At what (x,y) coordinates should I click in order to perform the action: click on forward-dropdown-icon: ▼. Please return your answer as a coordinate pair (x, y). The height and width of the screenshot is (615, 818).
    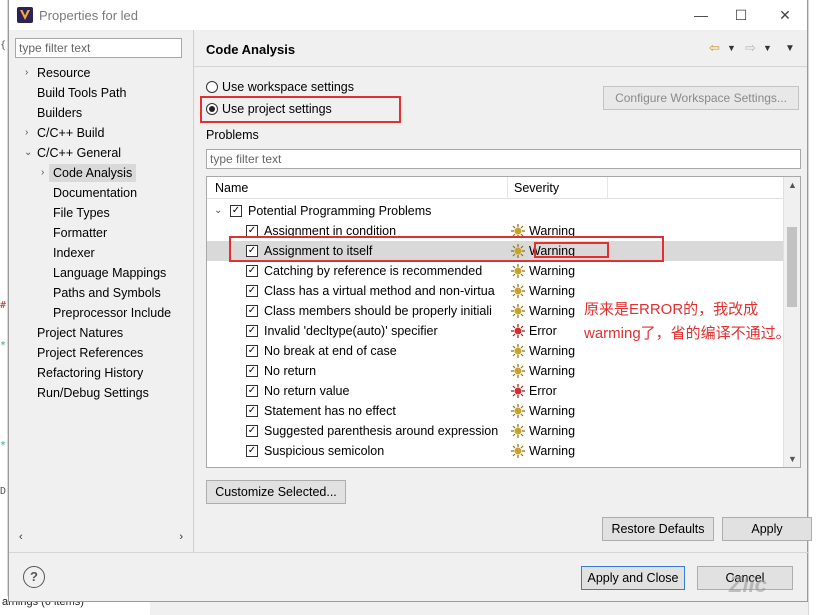
    Looking at the image, I should click on (767, 48).